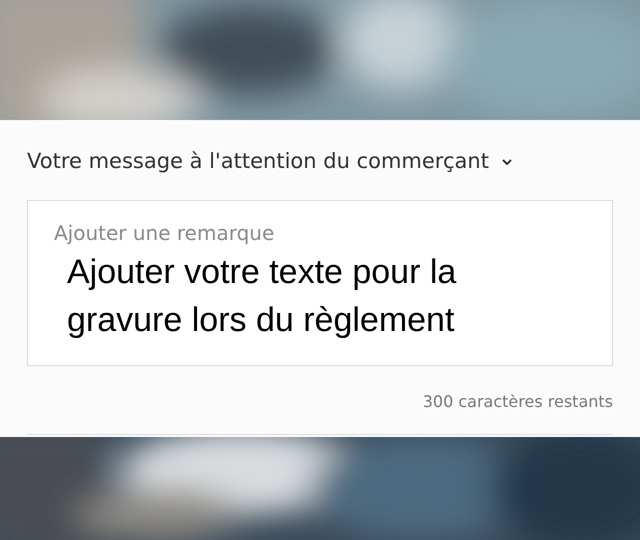  Describe the element at coordinates (262, 296) in the screenshot. I see `engraving-note: Ajouter votre texte pour la gravure lors du règlement` at that location.